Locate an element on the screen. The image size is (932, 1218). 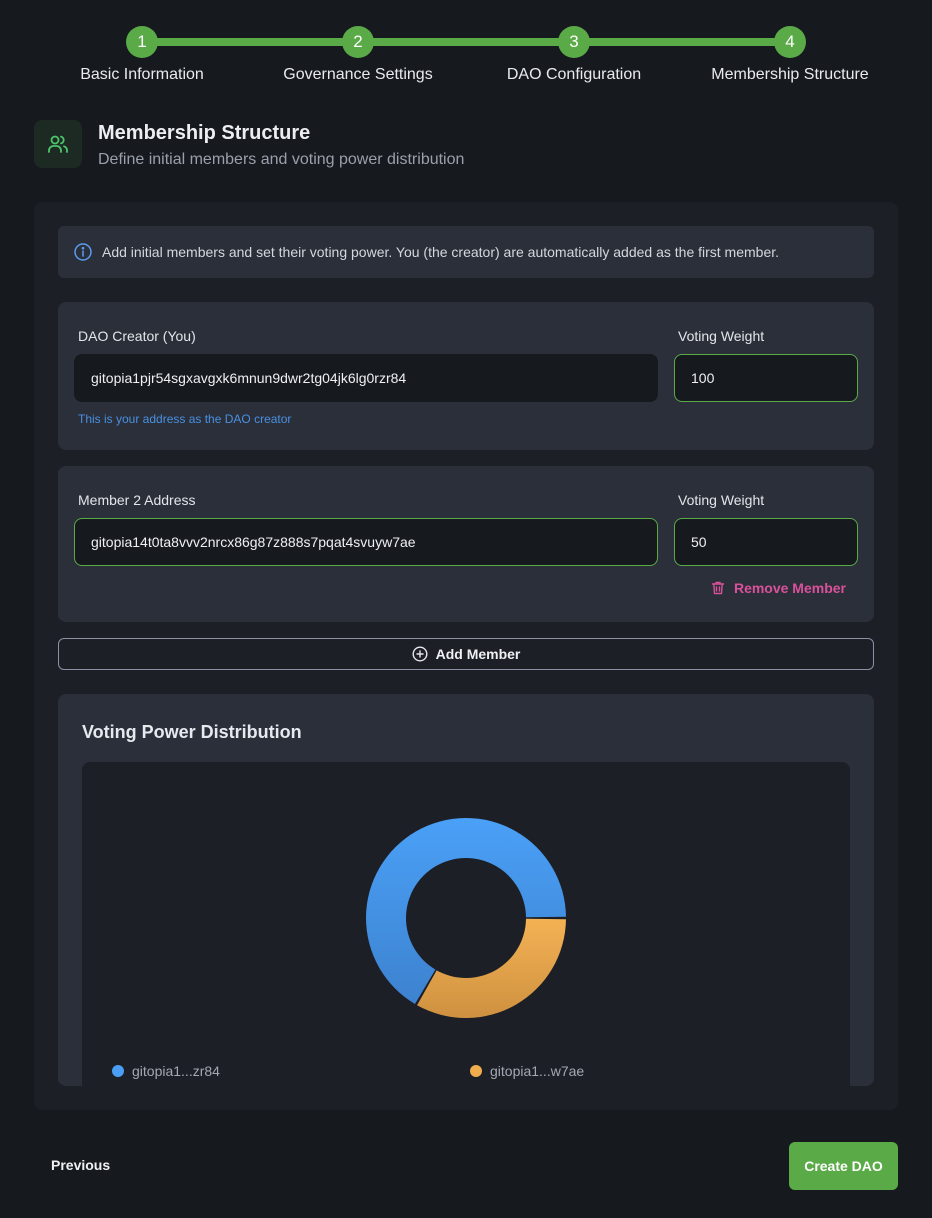
legend-label: gitopia1...zr84 is located at coordinates (176, 1071).